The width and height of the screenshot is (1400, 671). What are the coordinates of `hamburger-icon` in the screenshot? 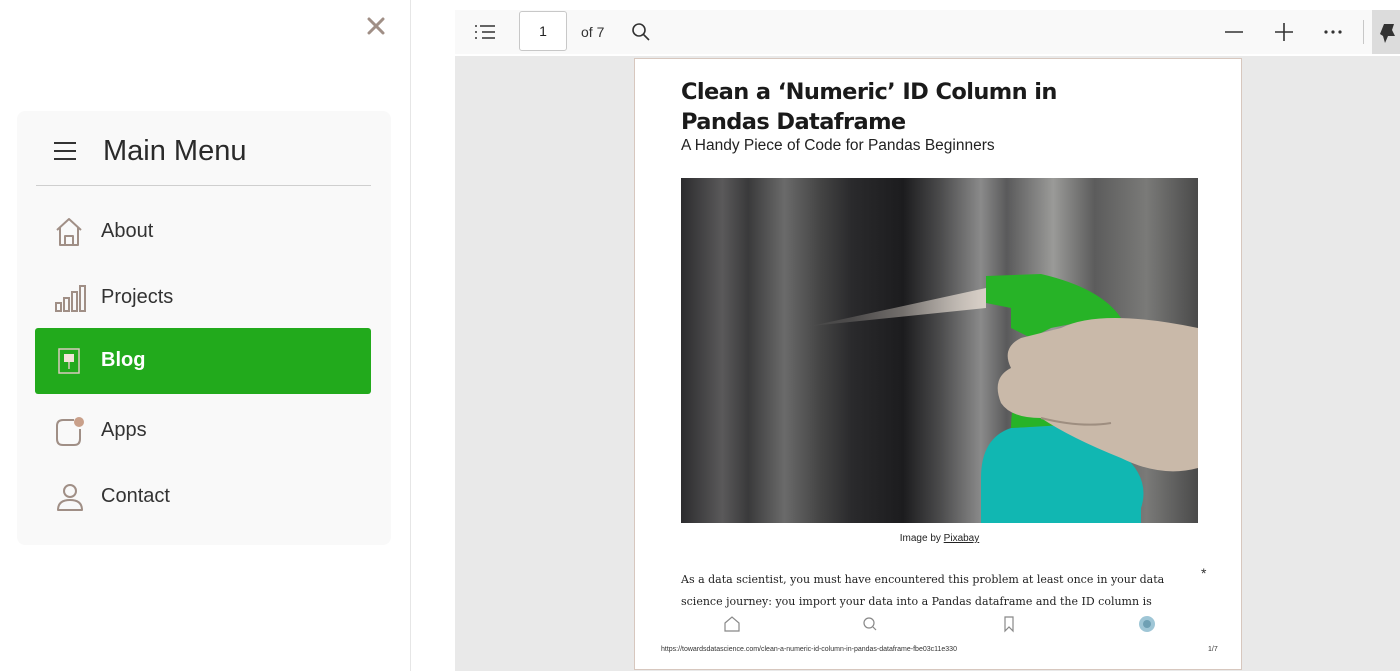 It's located at (65, 151).